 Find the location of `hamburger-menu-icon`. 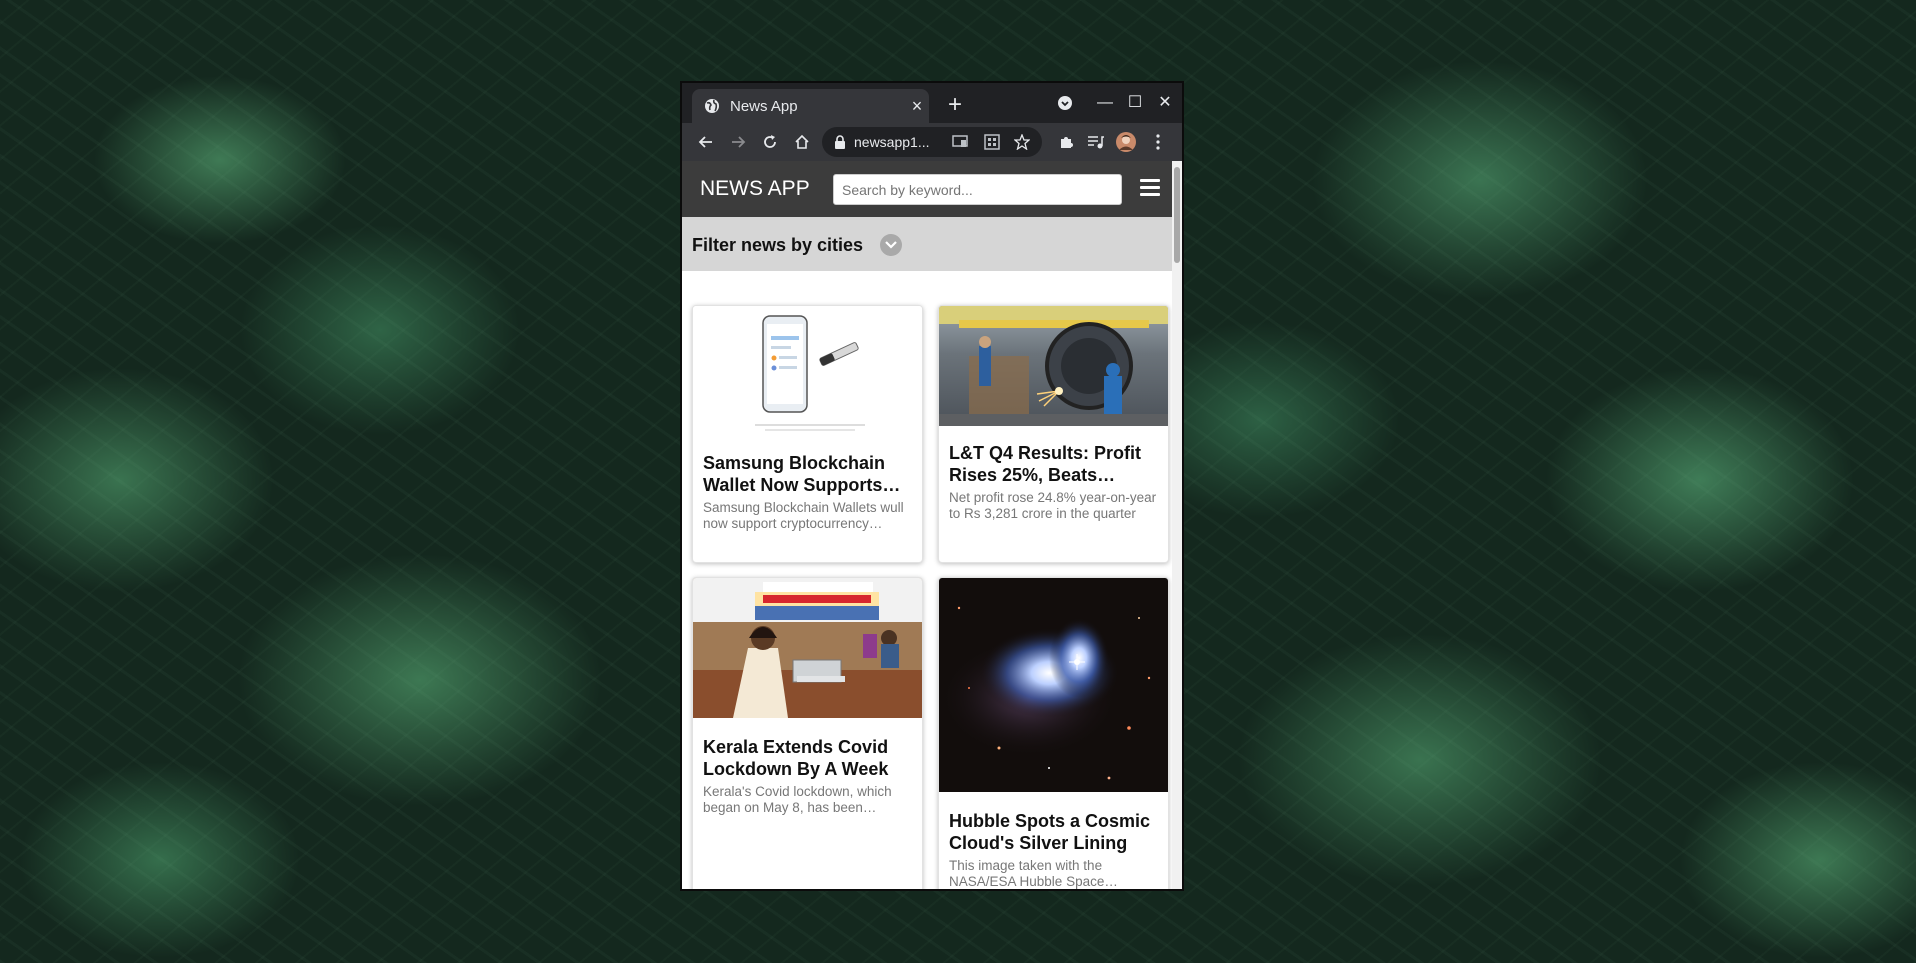

hamburger-menu-icon is located at coordinates (1150, 188).